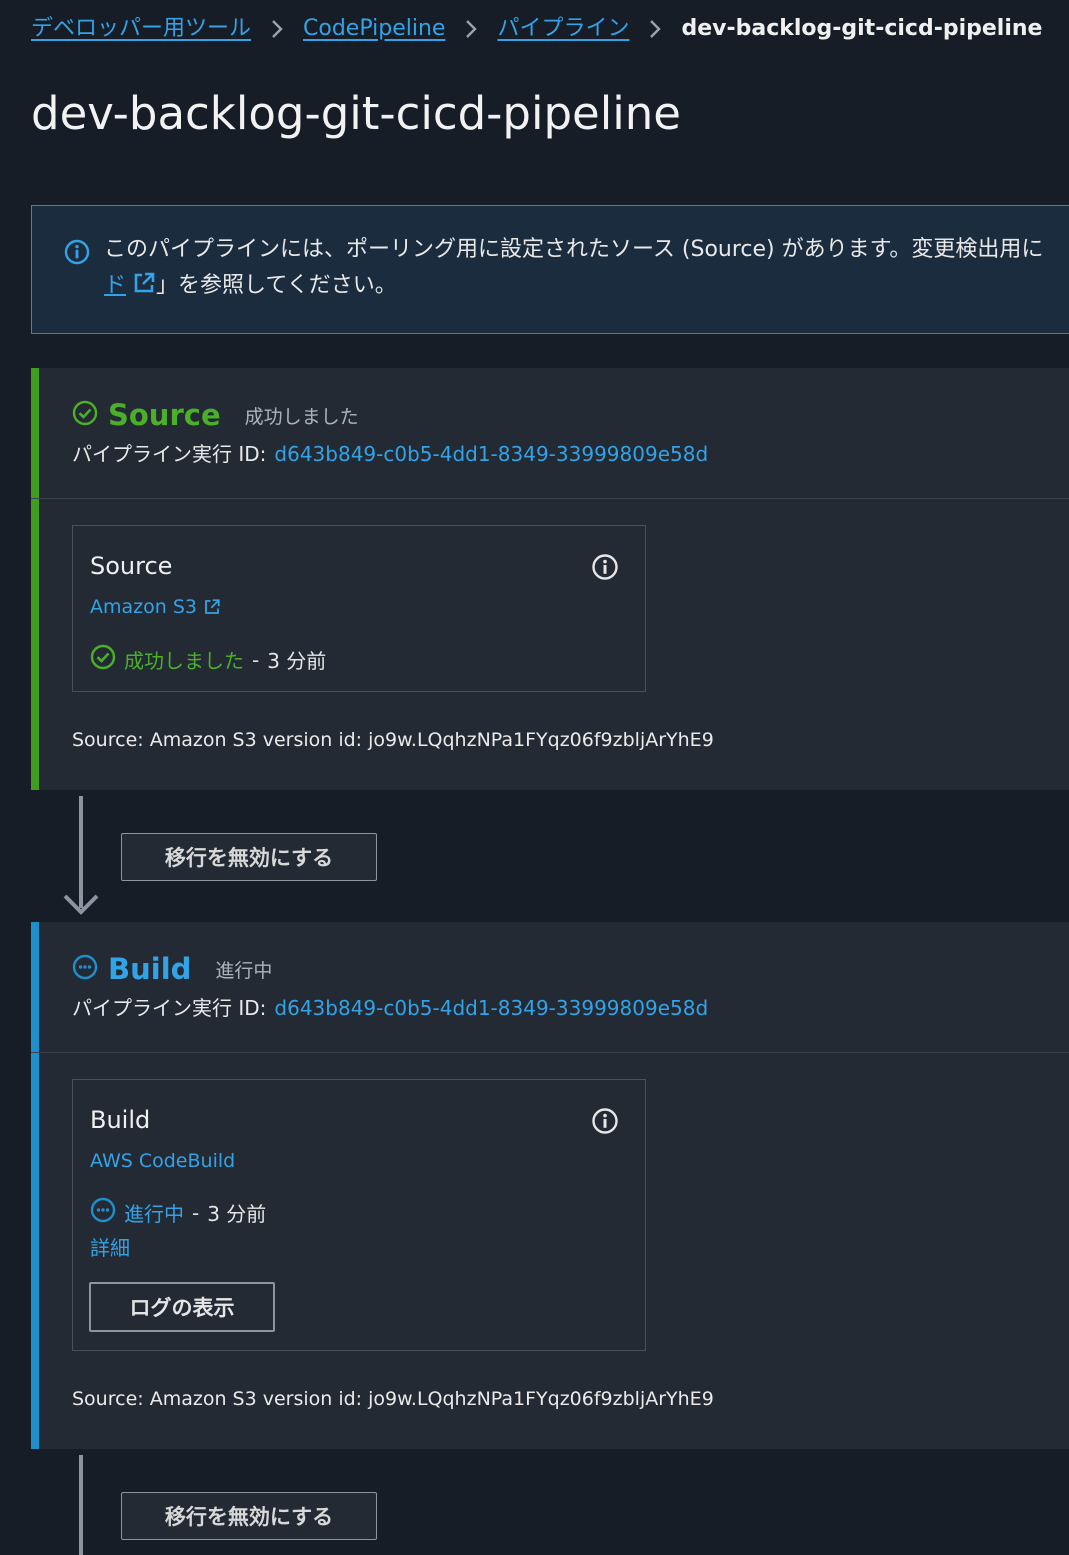  Describe the element at coordinates (563, 29) in the screenshot. I see `breadcrumb-pipelines: パイプライン` at that location.